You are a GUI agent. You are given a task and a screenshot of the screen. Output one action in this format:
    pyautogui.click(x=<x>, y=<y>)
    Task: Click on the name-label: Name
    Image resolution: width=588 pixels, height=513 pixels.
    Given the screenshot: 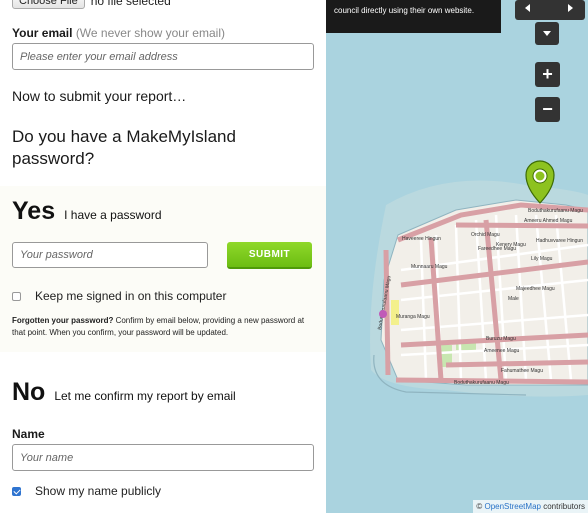 What is the action you would take?
    pyautogui.click(x=28, y=434)
    